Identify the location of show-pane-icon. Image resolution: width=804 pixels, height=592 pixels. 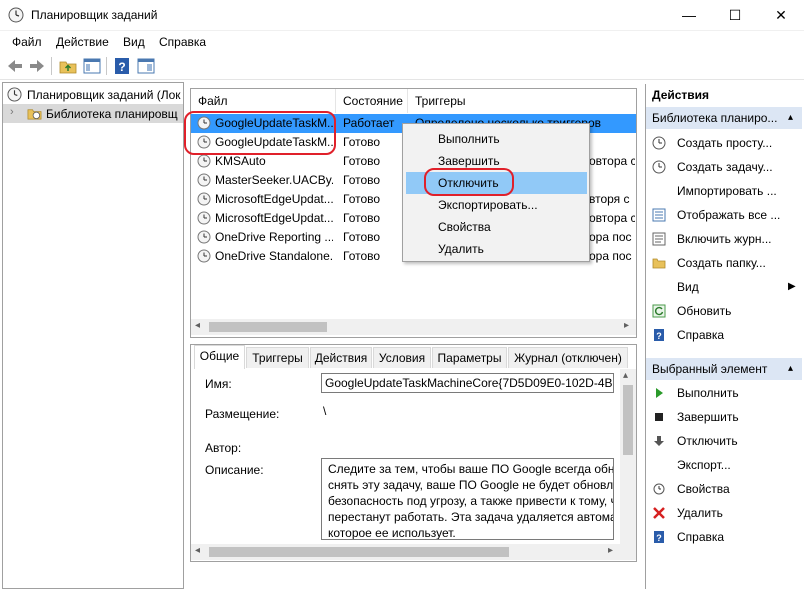
(92, 66).